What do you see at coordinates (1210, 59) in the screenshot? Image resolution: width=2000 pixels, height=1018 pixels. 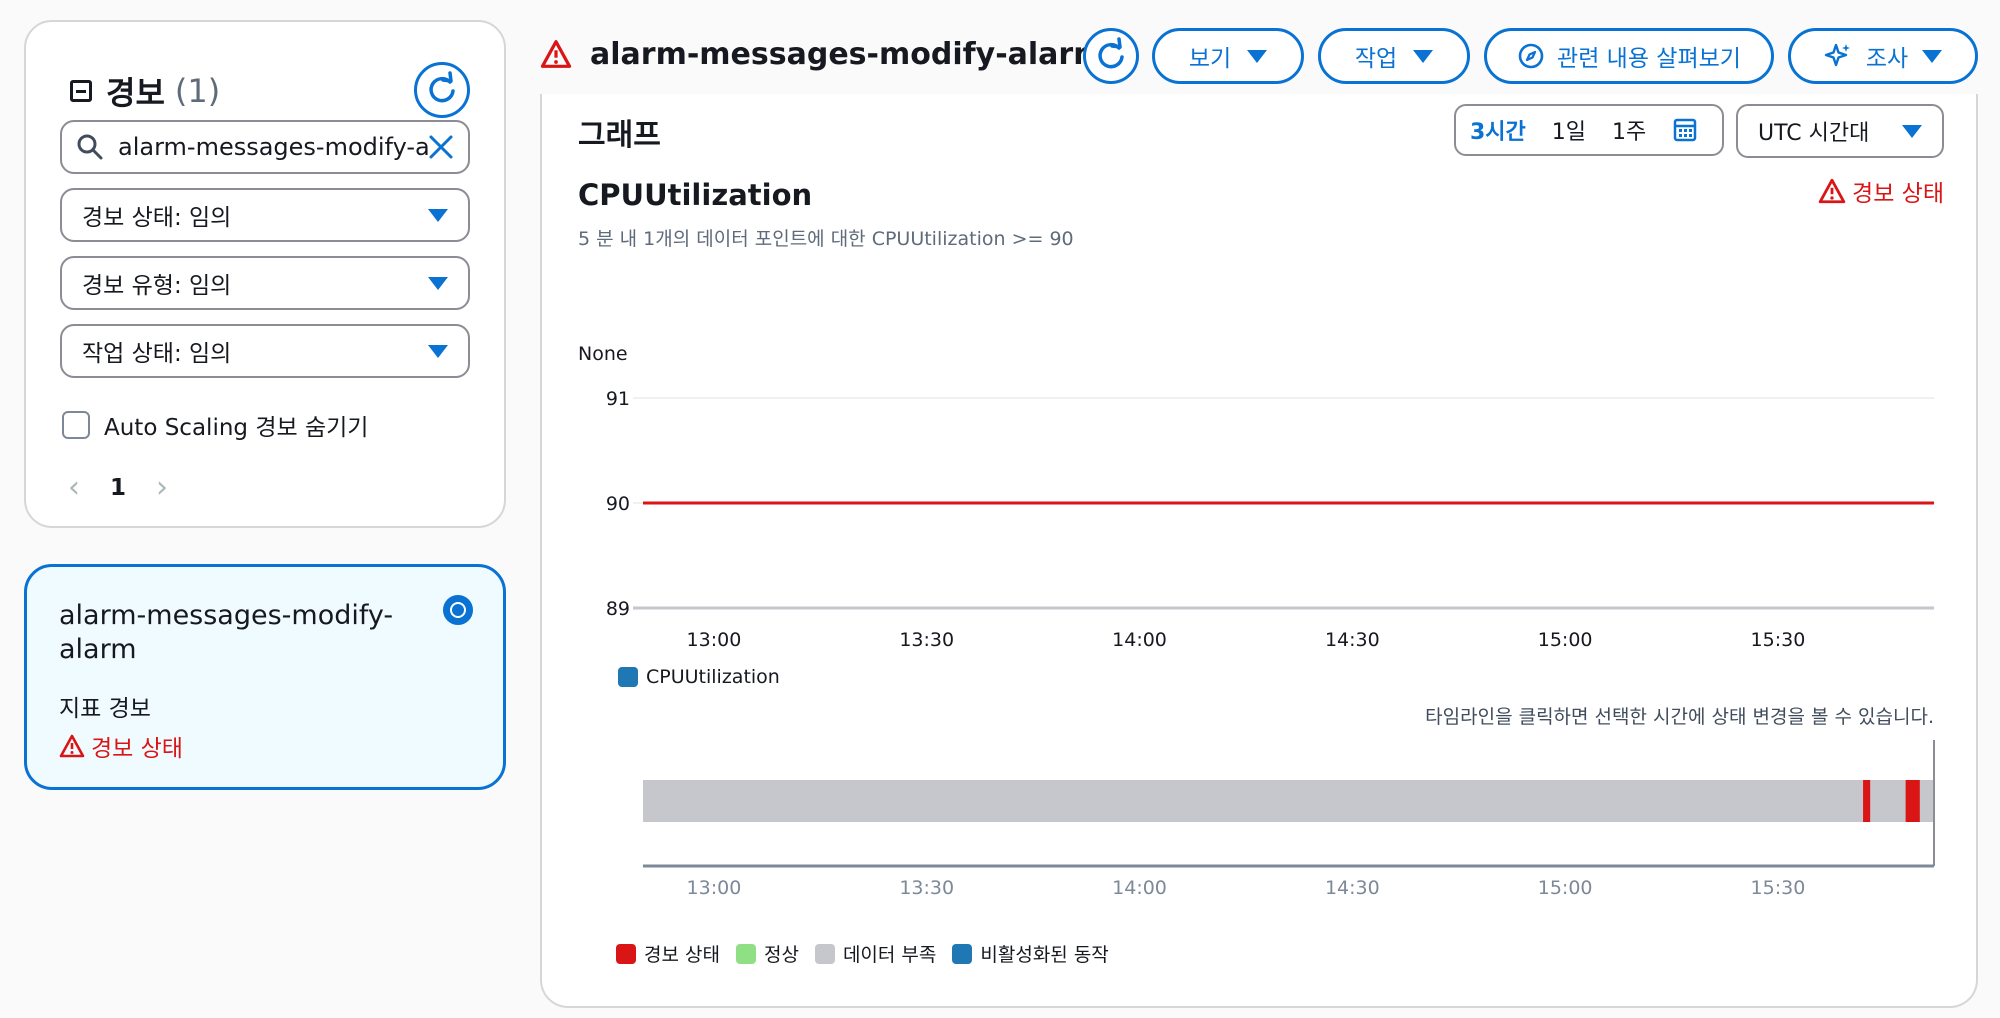 I see `view-label: 보기` at bounding box center [1210, 59].